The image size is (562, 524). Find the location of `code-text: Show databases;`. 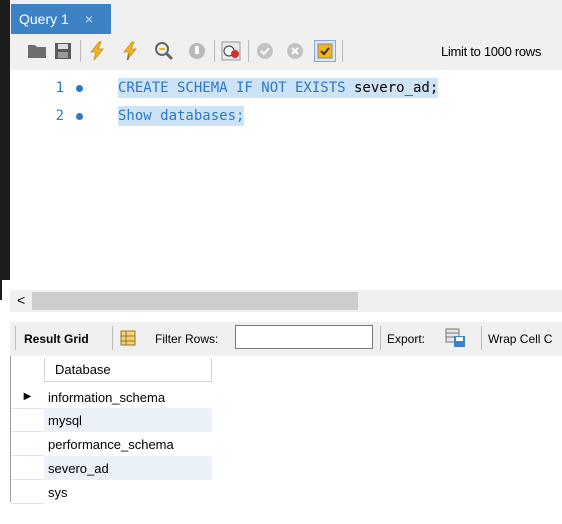

code-text: Show databases; is located at coordinates (181, 116).